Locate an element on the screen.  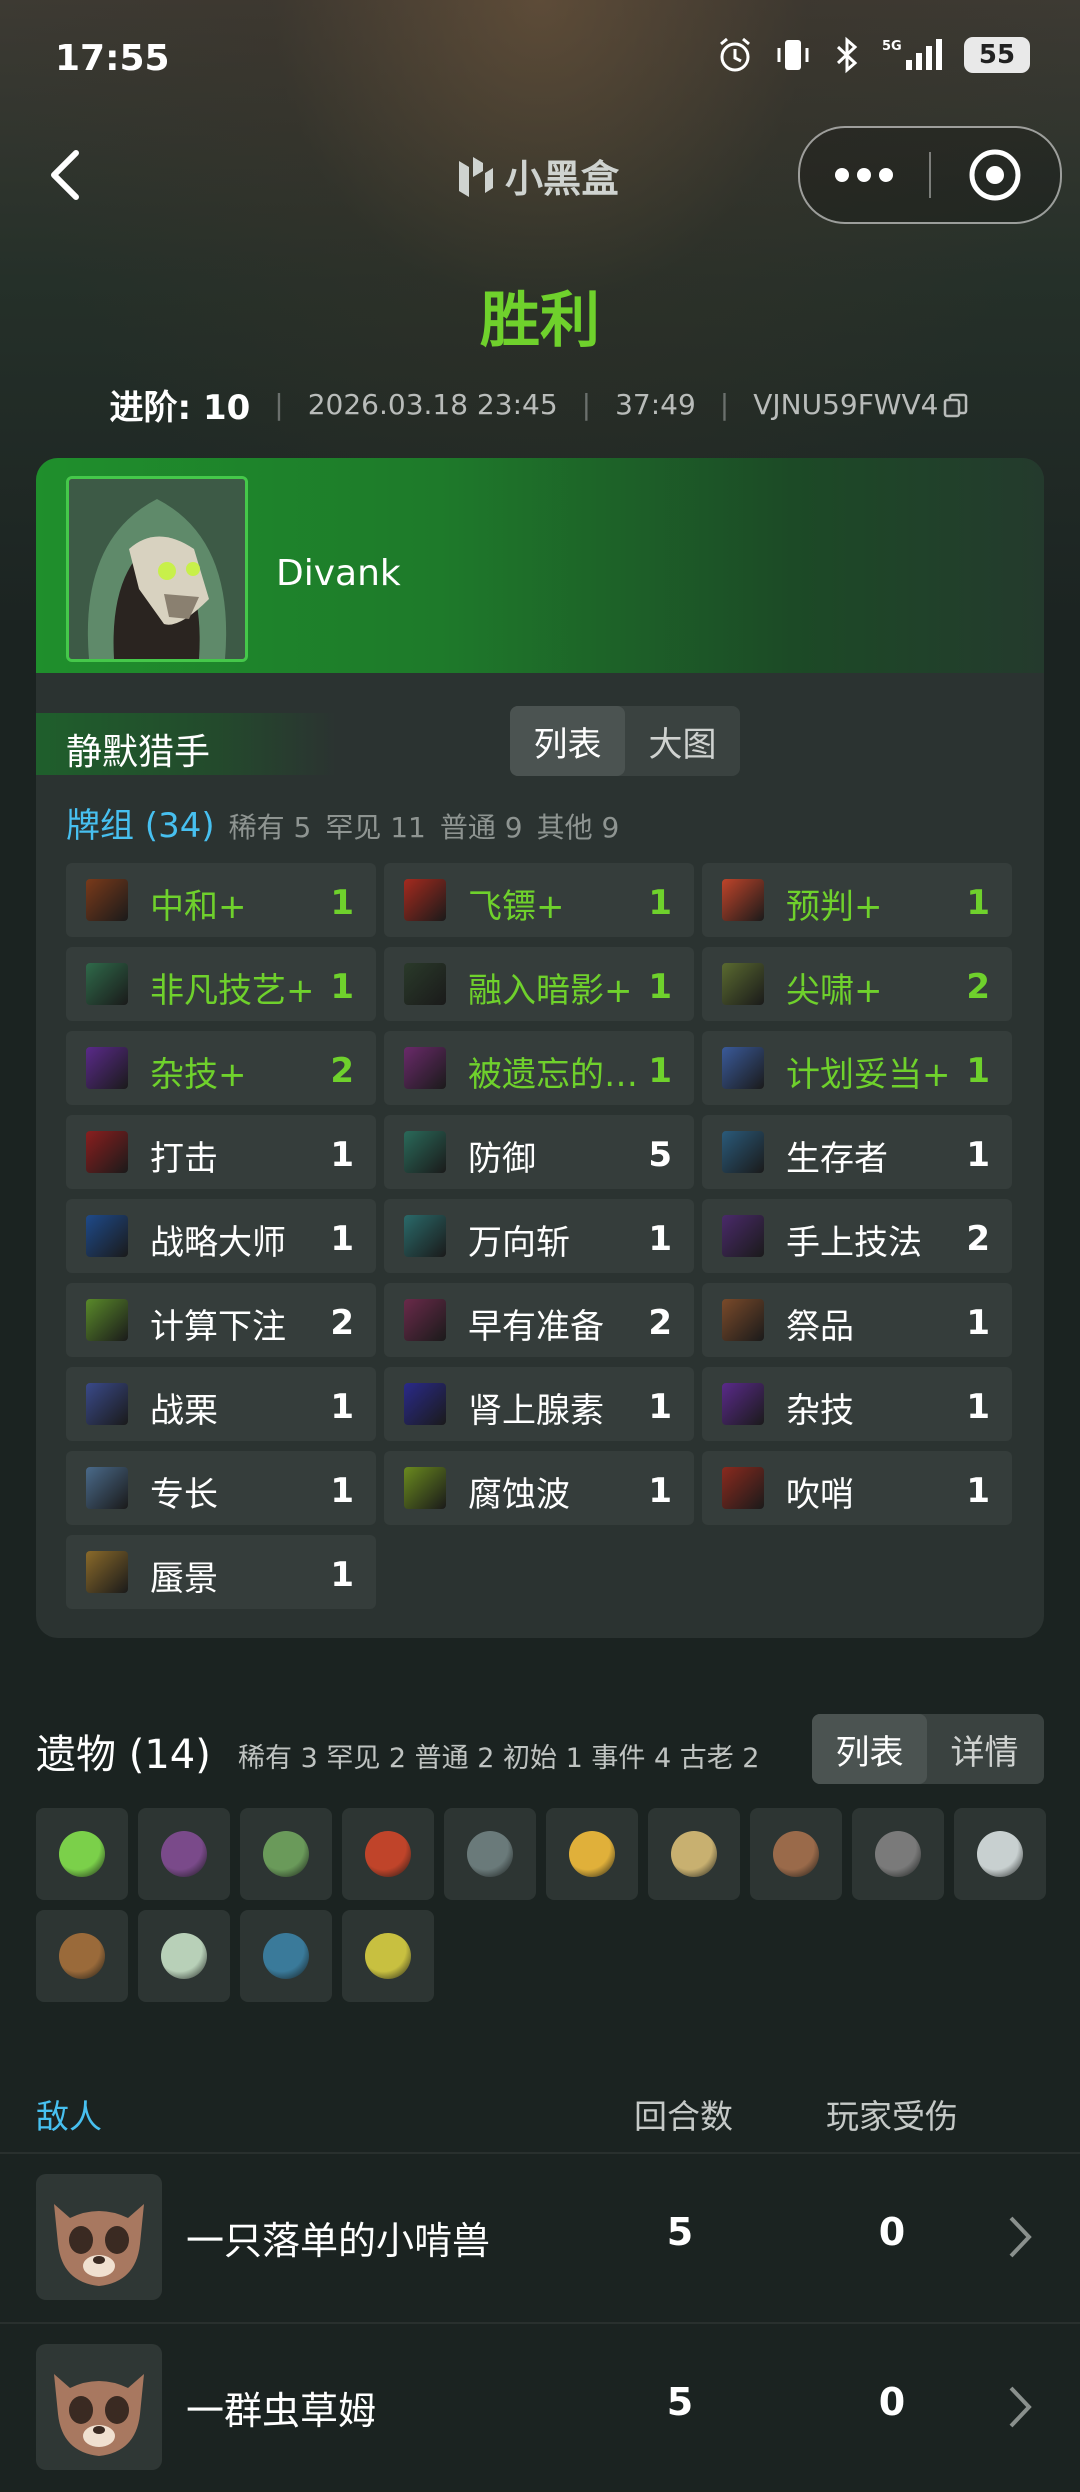
miniapp-capsule is located at coordinates (930, 175).